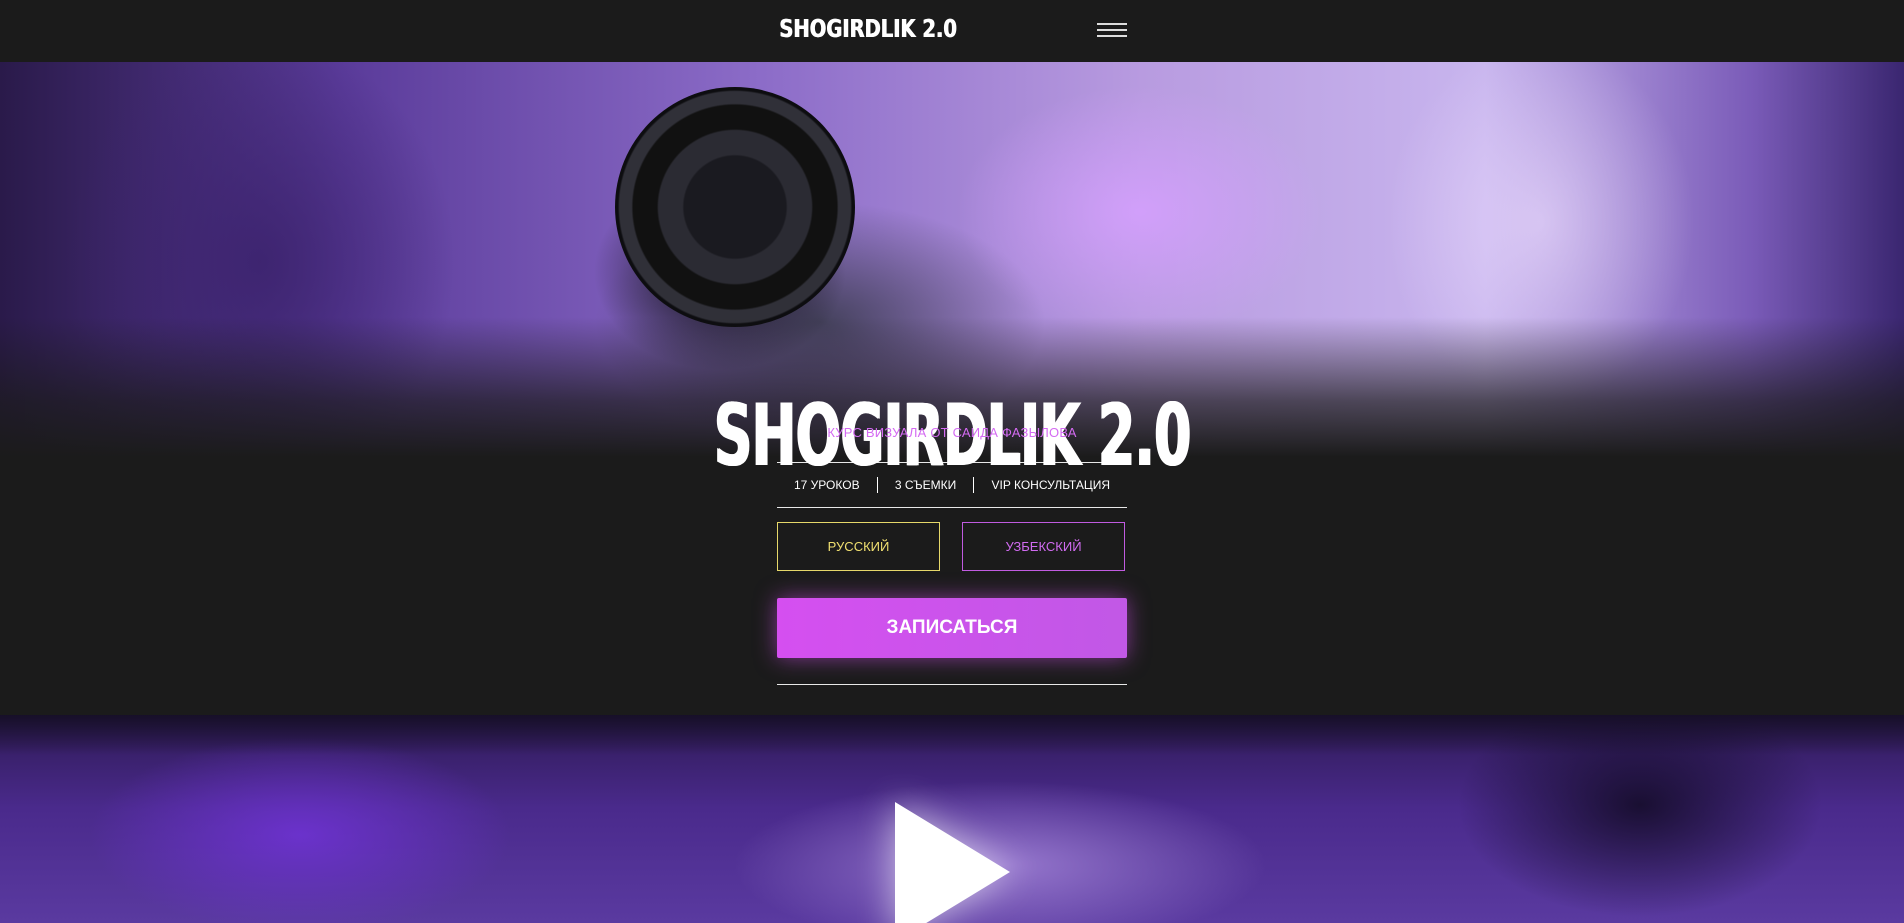  What do you see at coordinates (952, 507) in the screenshot?
I see `divider-middle` at bounding box center [952, 507].